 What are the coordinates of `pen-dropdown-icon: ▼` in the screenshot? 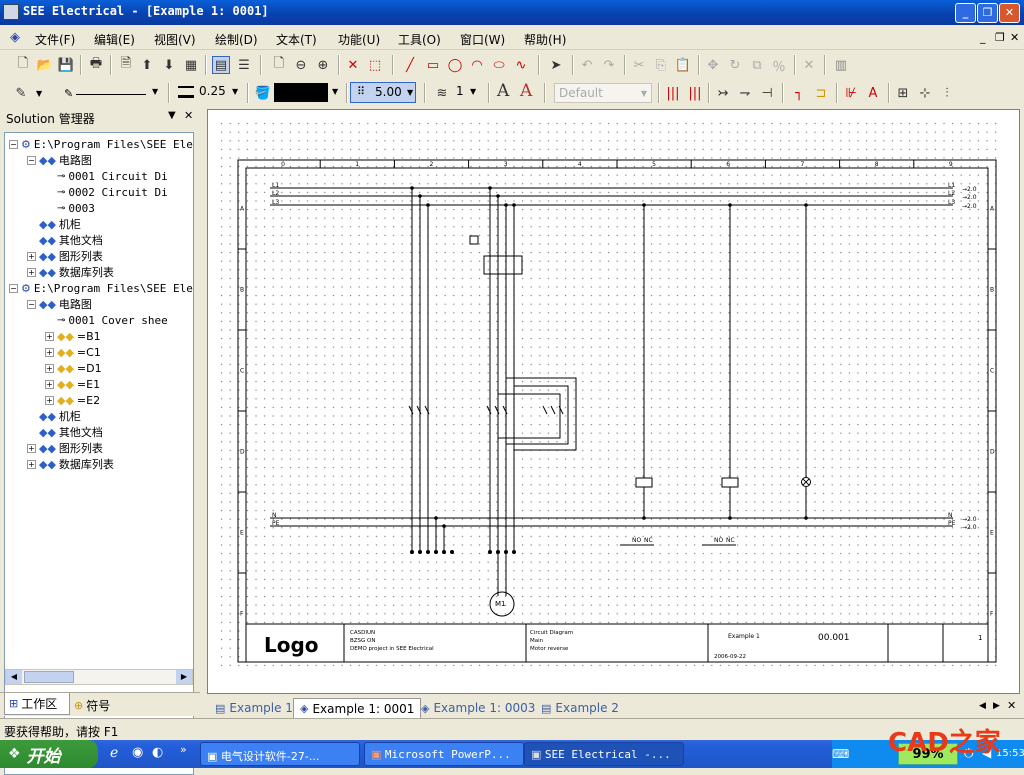 It's located at (39, 93).